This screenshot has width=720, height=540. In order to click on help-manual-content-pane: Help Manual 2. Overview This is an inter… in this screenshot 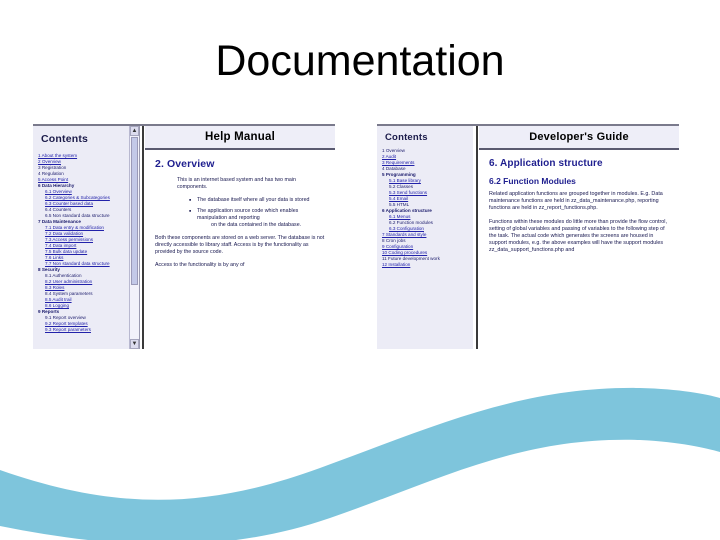, I will do `click(240, 237)`.